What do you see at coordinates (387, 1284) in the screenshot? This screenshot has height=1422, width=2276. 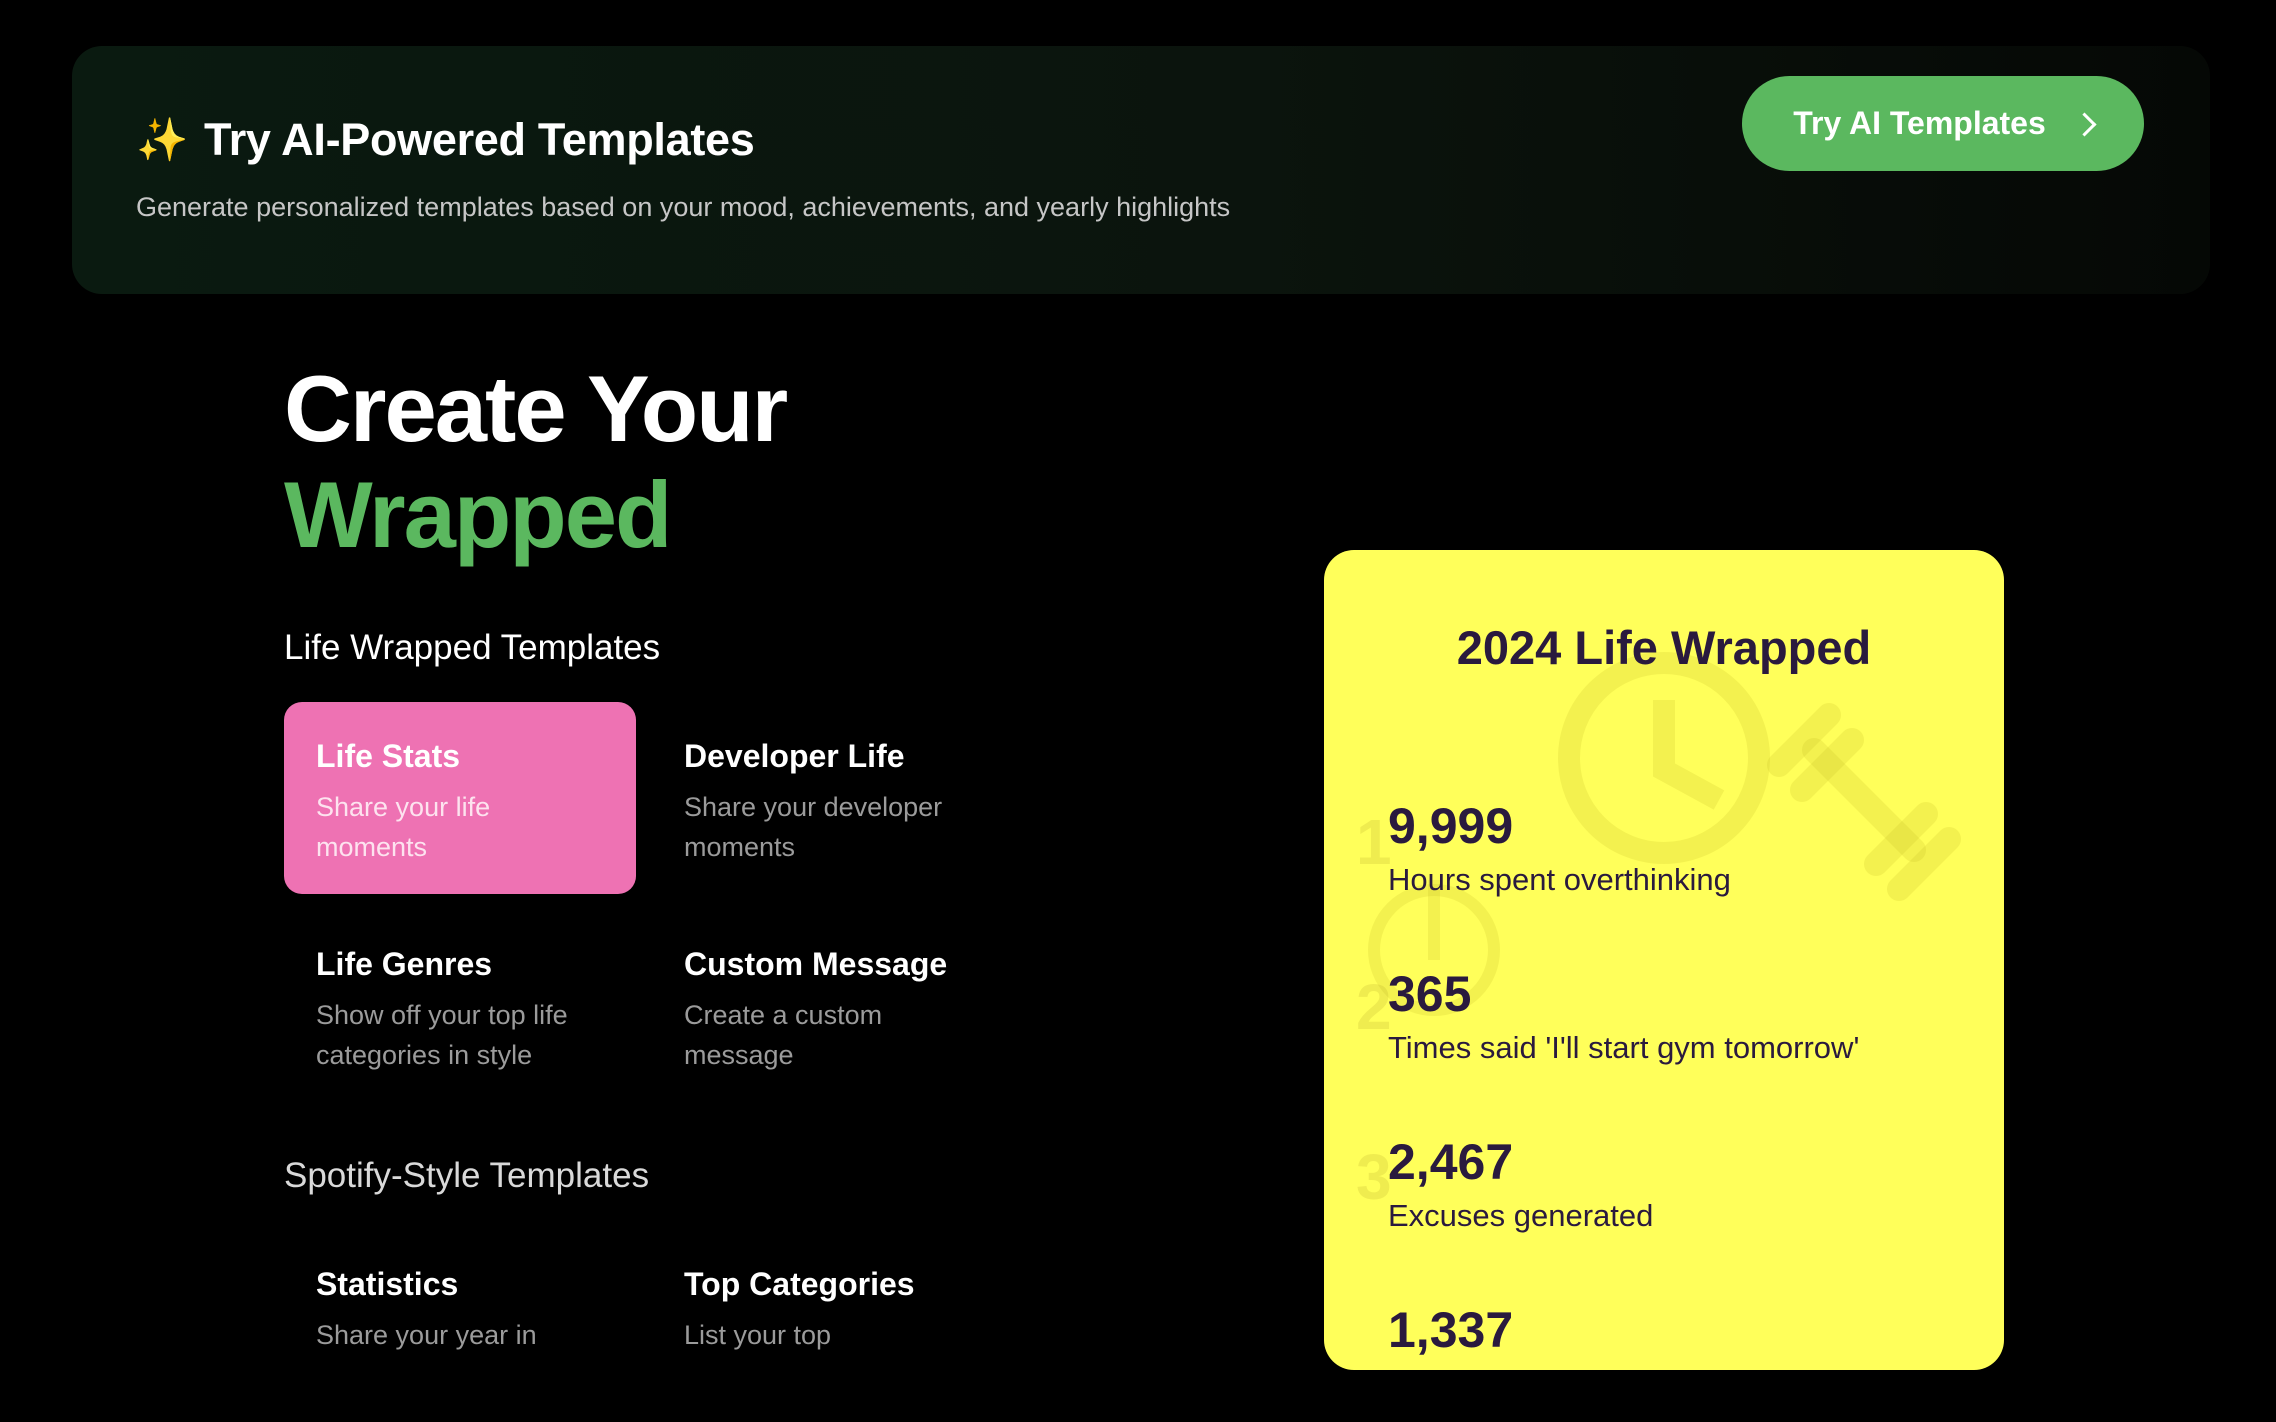 I see `card-title: Statistics` at bounding box center [387, 1284].